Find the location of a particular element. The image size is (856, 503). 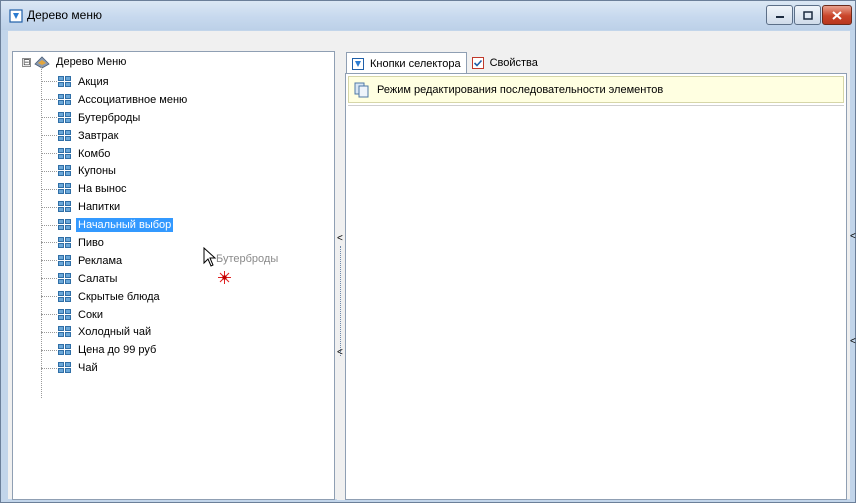

tree-item-label: Завтрак is located at coordinates (98, 135).